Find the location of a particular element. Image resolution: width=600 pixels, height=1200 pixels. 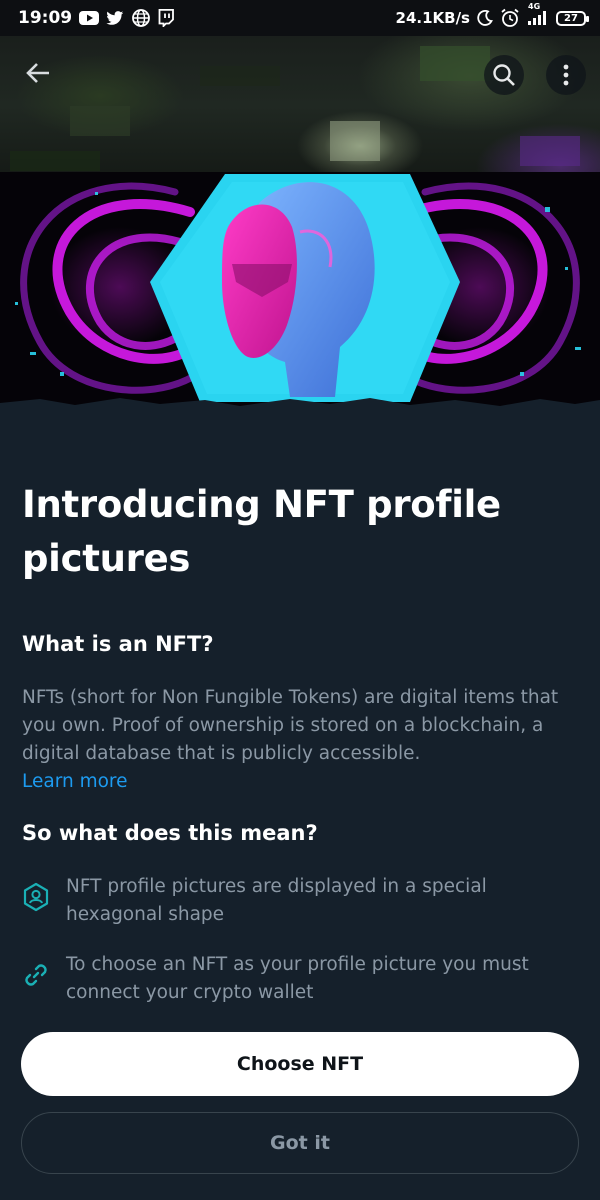

search-button is located at coordinates (504, 75).